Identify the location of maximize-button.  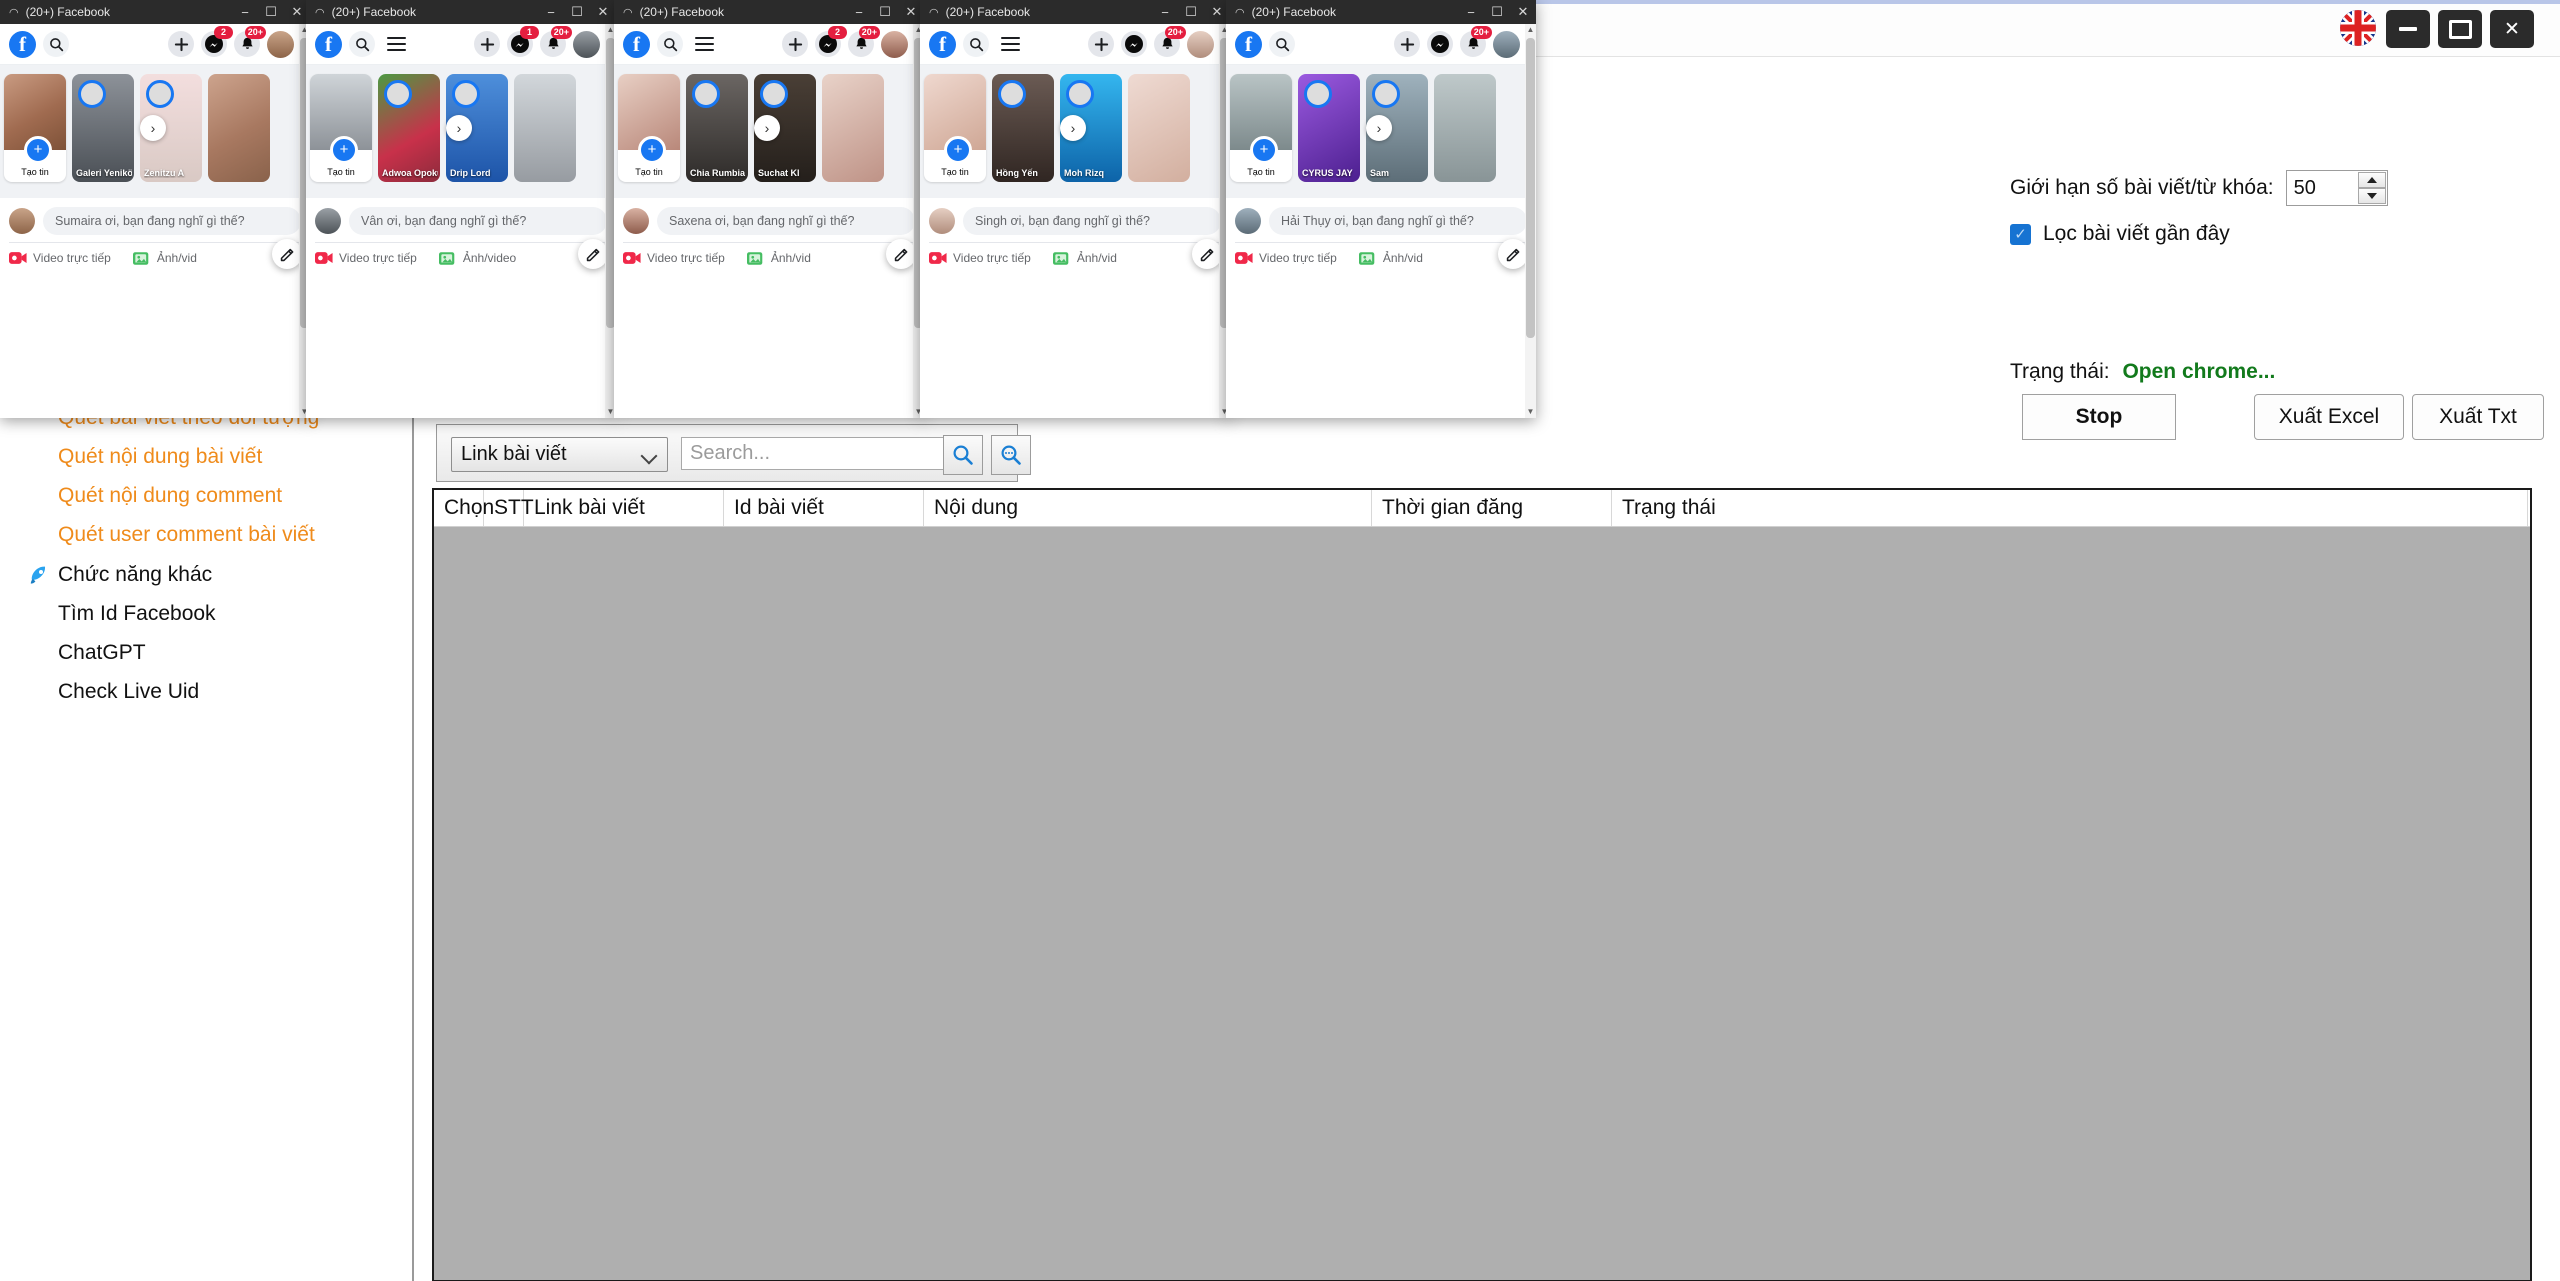
(2460, 29).